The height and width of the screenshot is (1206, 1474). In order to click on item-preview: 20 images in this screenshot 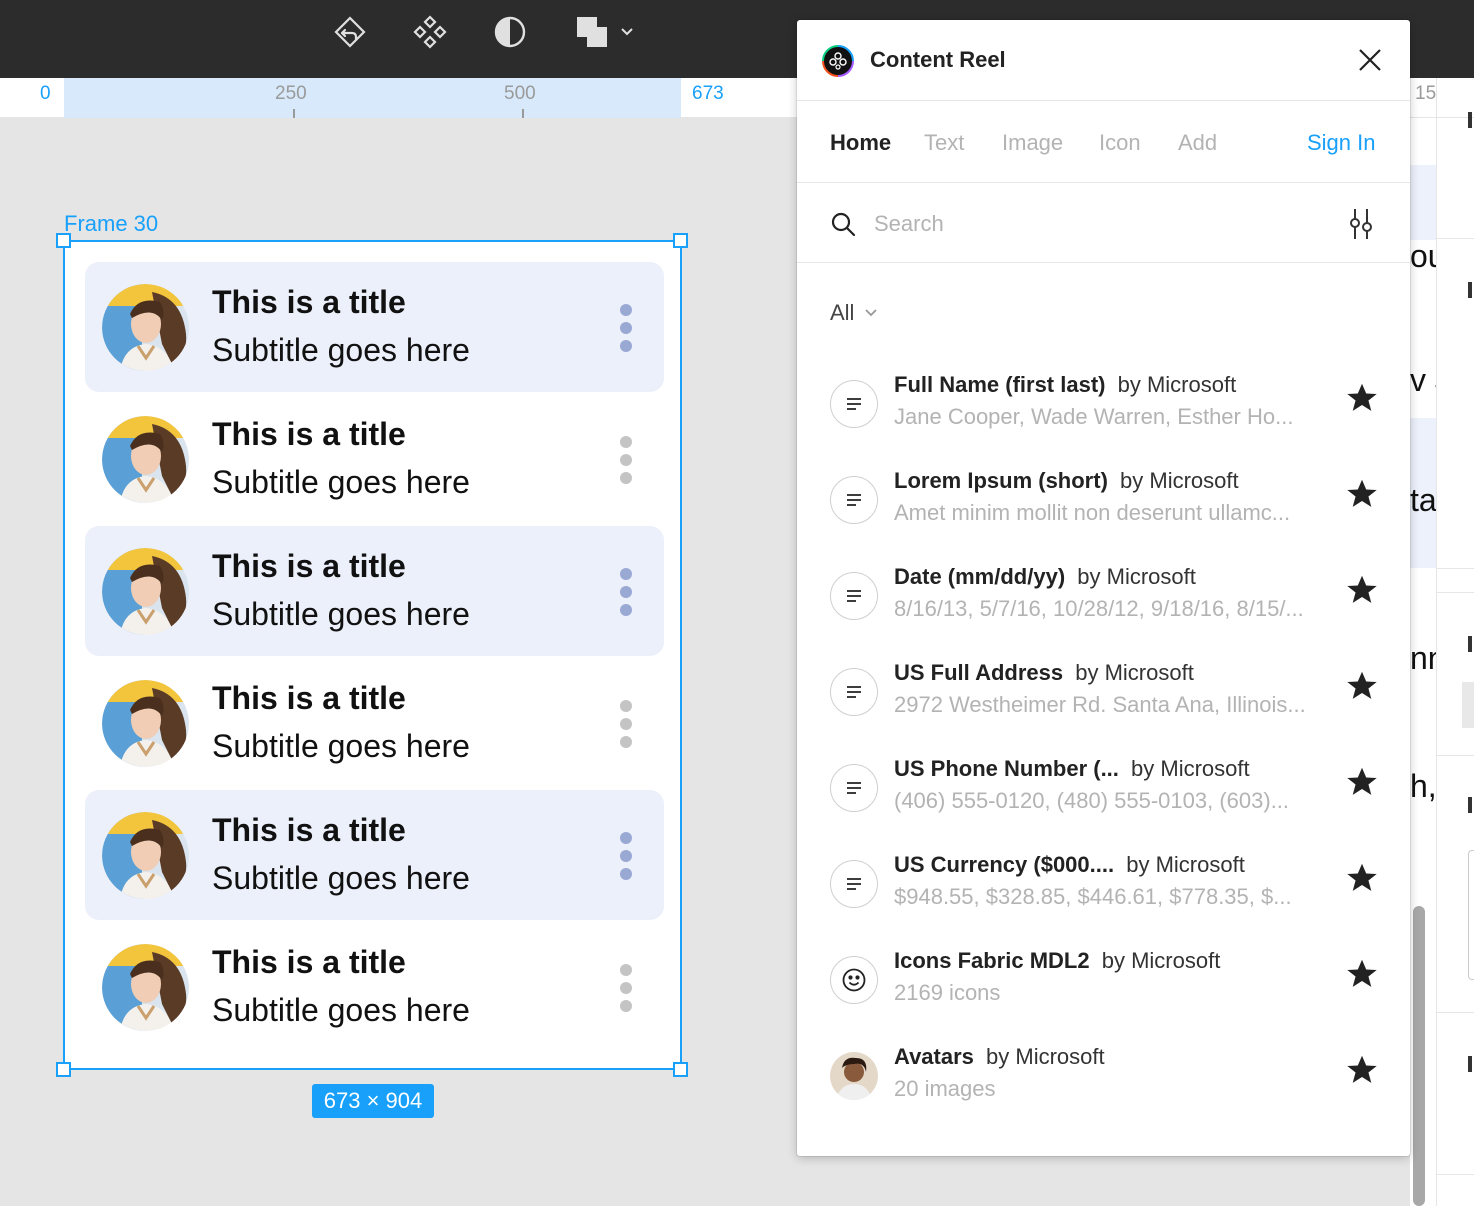, I will do `click(945, 1088)`.